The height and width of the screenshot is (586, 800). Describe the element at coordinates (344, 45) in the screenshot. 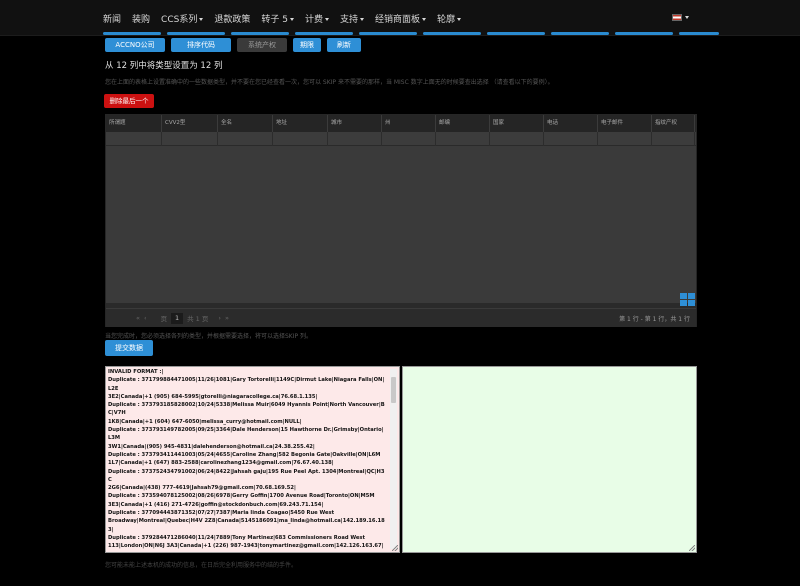

I see `filter-button-refresh: 刷新` at that location.